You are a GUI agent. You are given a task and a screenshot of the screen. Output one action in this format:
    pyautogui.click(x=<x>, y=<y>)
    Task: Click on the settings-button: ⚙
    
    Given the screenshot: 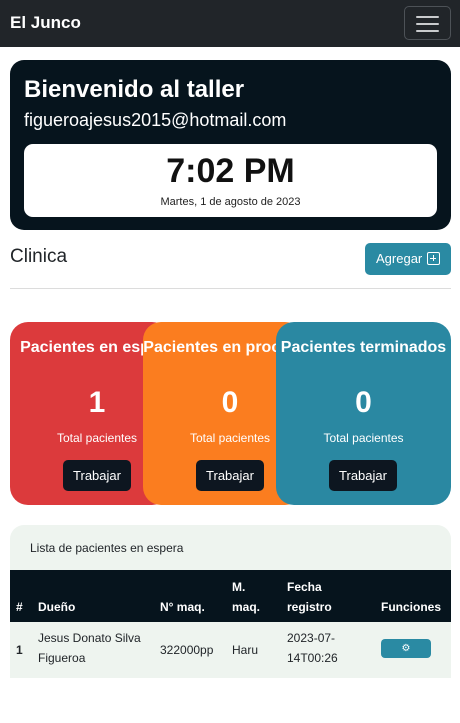 What is the action you would take?
    pyautogui.click(x=406, y=648)
    